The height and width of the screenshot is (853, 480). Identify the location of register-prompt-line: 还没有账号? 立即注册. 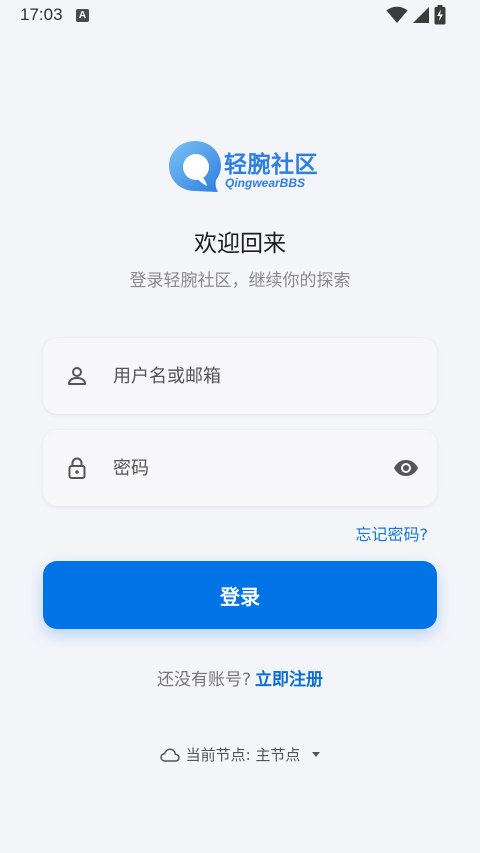
(240, 677).